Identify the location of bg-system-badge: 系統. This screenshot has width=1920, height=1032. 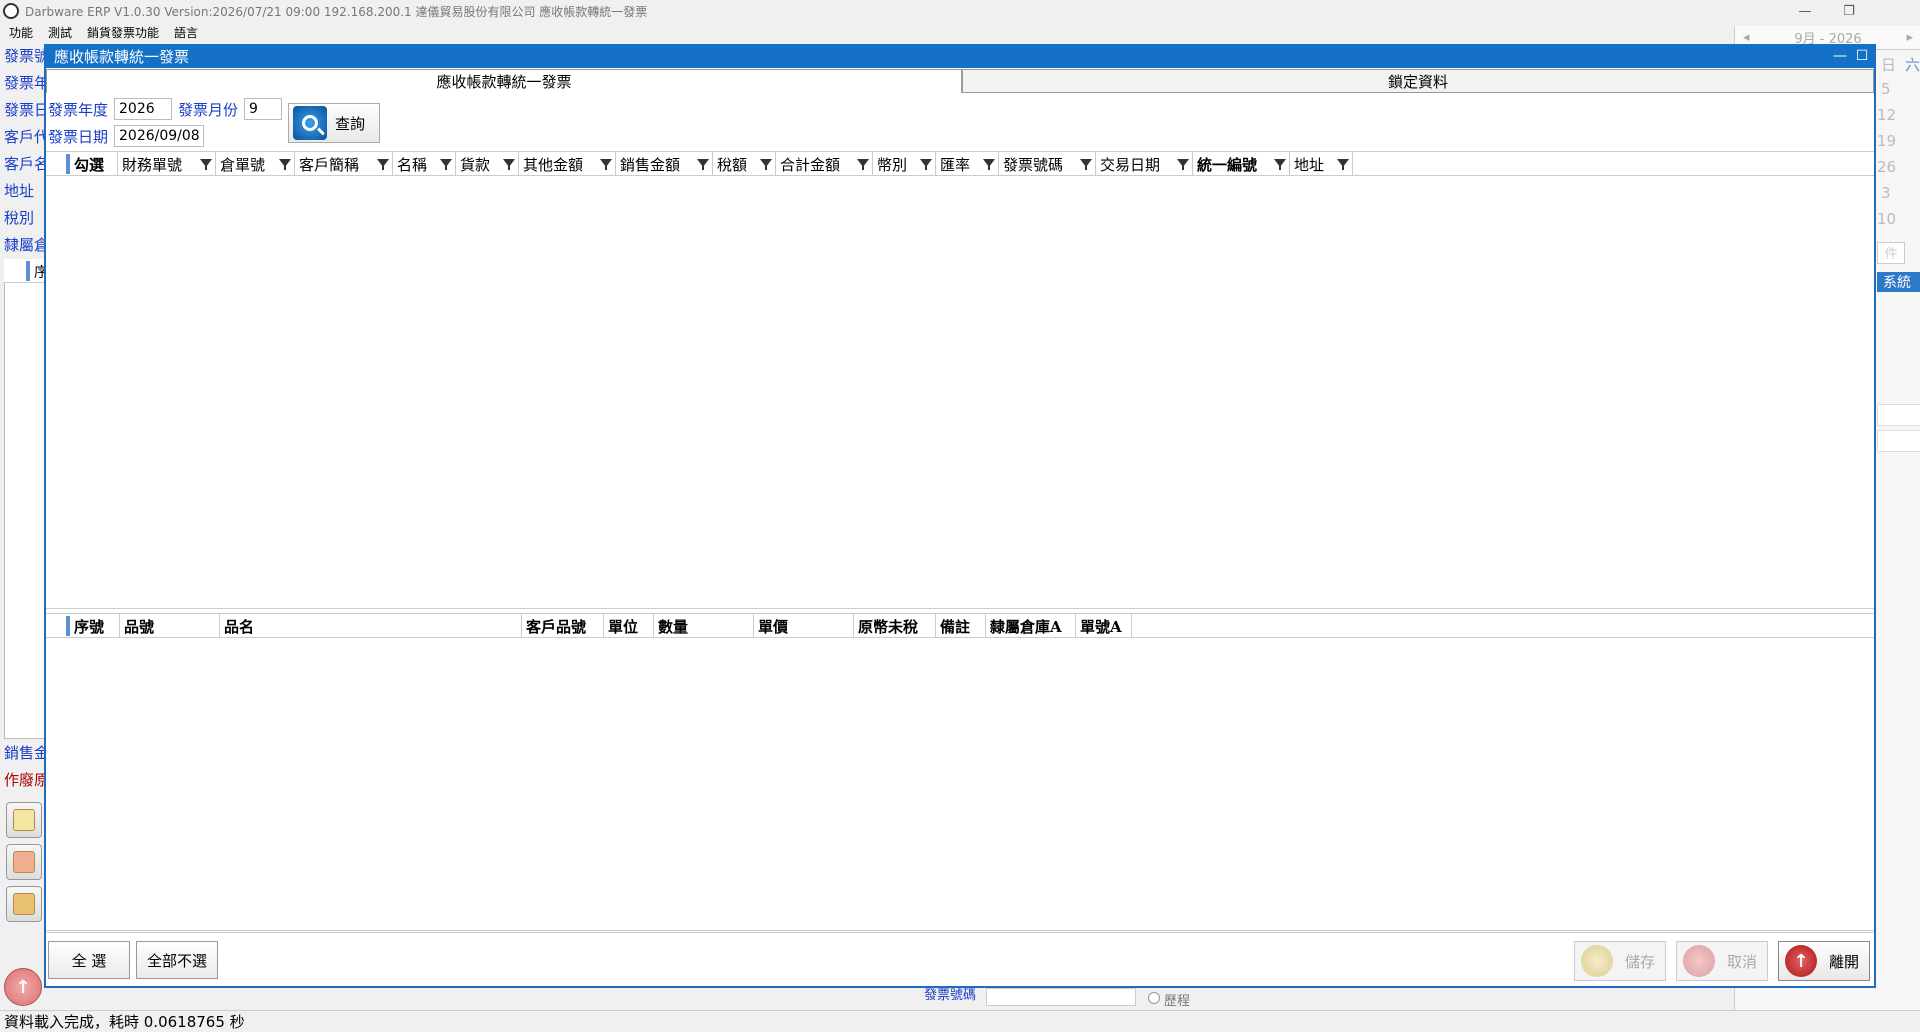
(1898, 282).